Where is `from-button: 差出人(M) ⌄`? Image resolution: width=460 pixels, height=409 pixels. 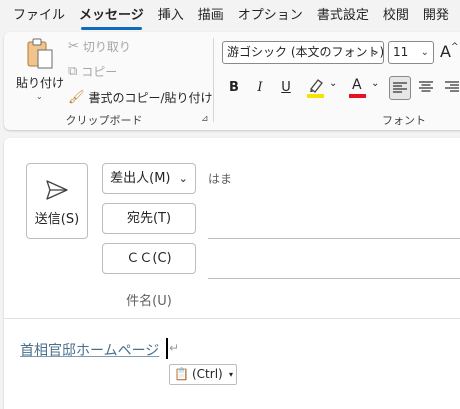
from-button: 差出人(M) ⌄ is located at coordinates (149, 178).